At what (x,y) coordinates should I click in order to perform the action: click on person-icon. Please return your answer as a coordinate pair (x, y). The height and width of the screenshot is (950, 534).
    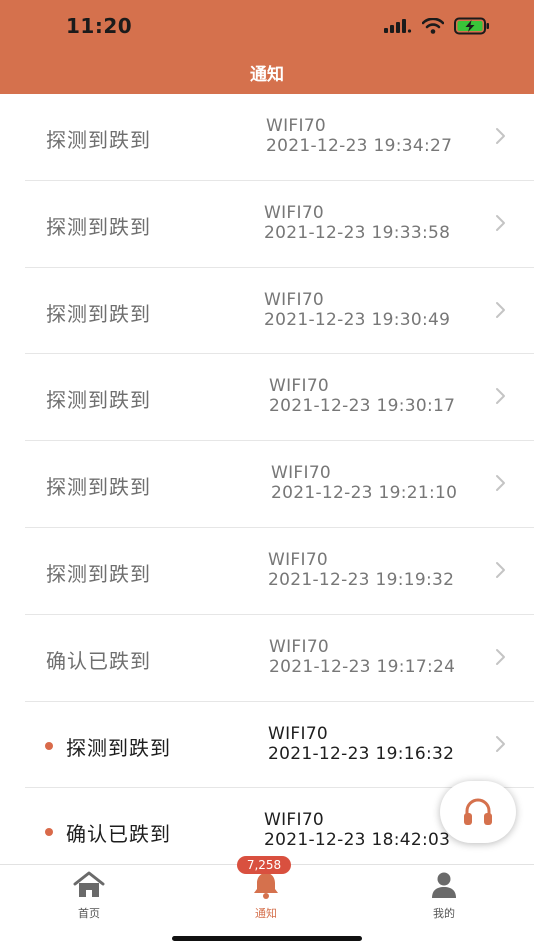
    Looking at the image, I should click on (444, 885).